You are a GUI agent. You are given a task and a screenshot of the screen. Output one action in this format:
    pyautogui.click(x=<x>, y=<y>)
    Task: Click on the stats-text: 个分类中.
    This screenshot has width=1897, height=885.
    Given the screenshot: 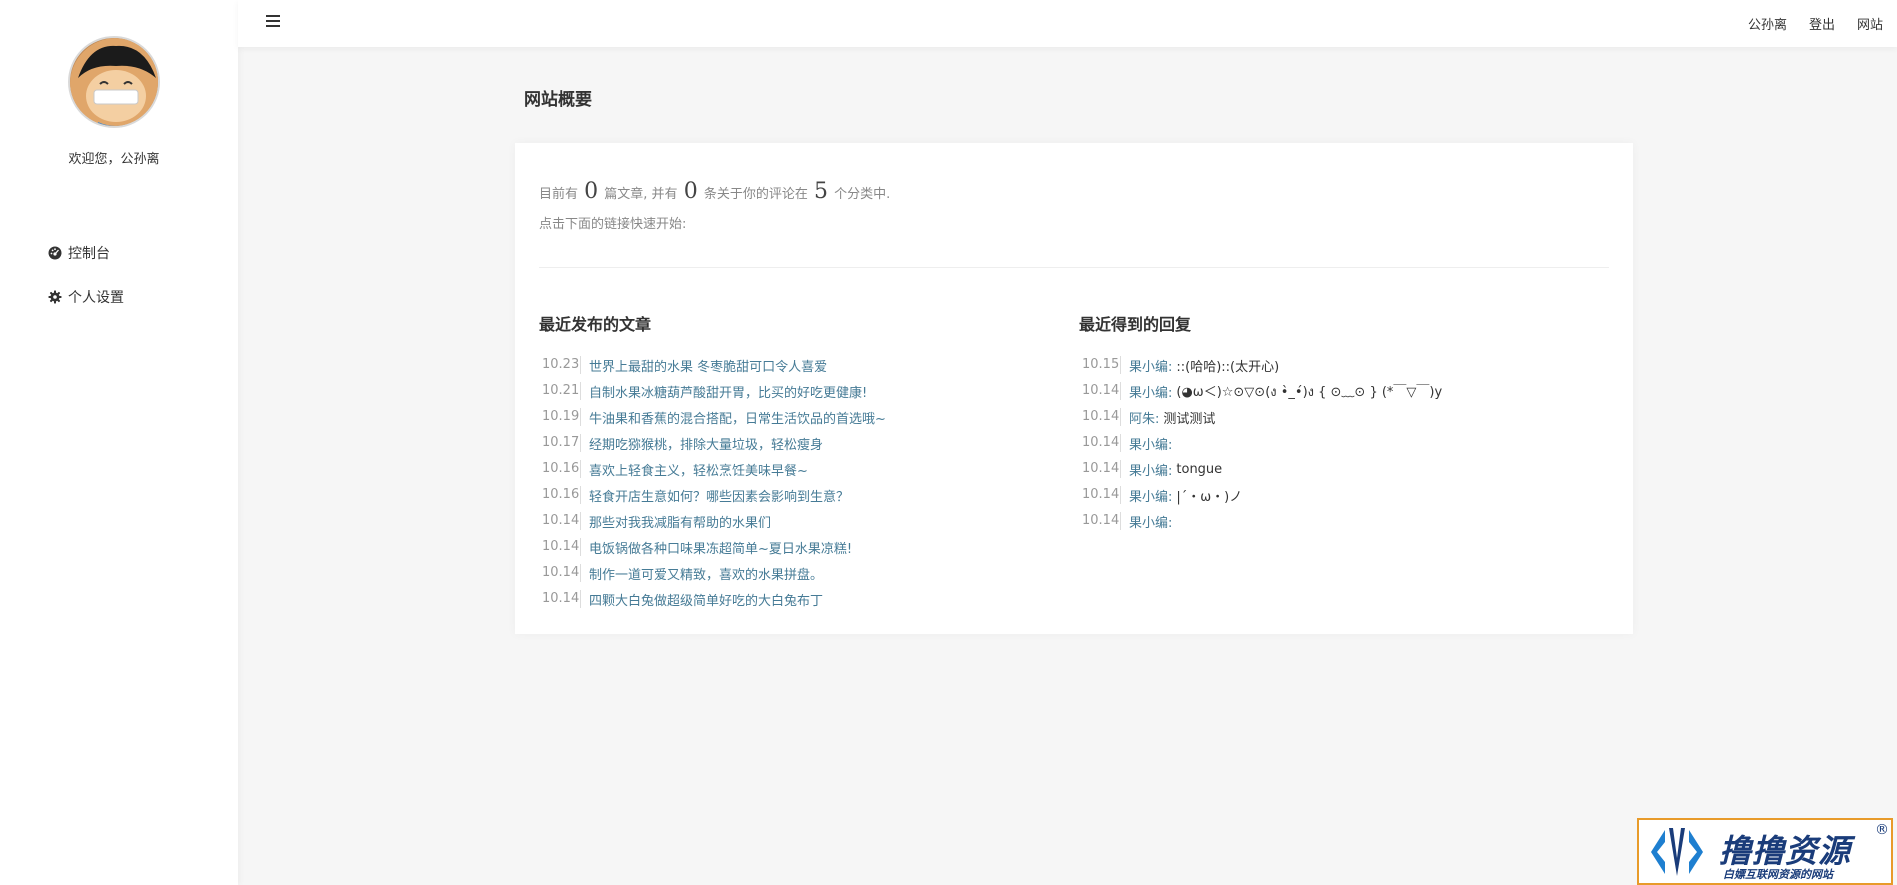 What is the action you would take?
    pyautogui.click(x=862, y=194)
    